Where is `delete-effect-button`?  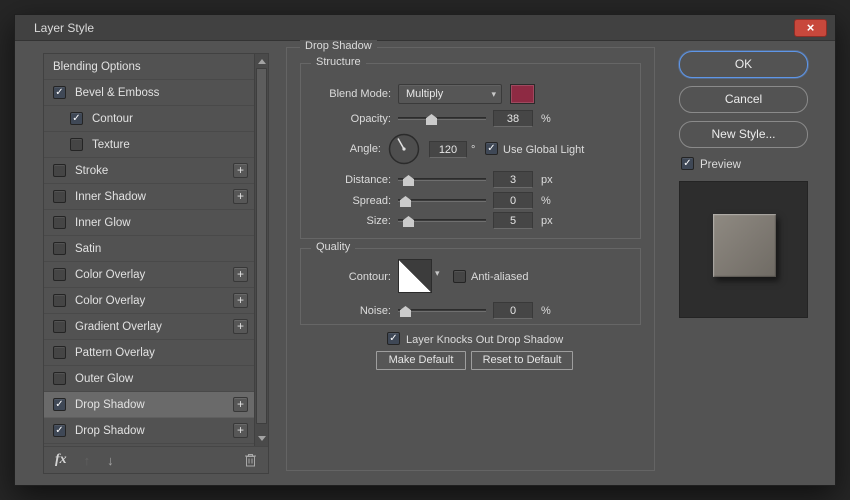 delete-effect-button is located at coordinates (250, 460).